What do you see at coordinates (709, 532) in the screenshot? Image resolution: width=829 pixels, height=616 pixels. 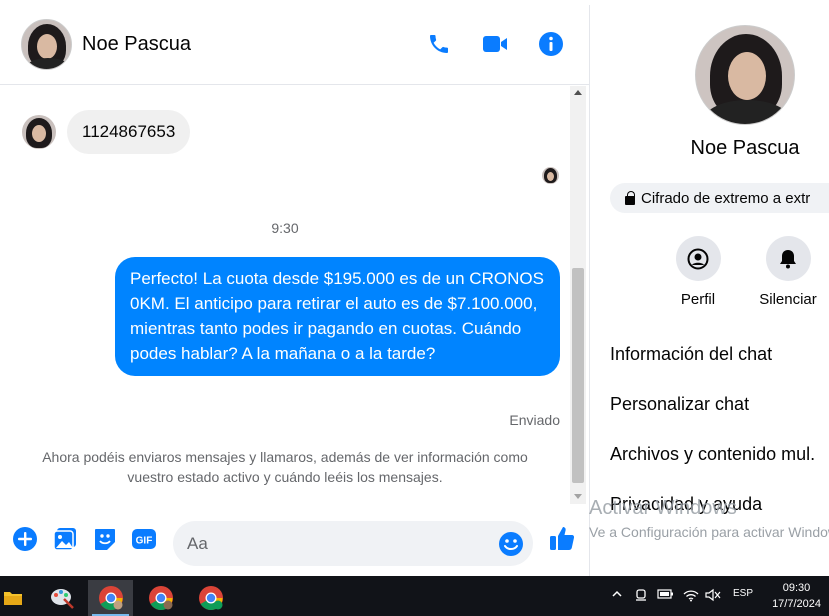 I see `activation-watermark-subtitle: Ve a Configuración para activar Windows.` at bounding box center [709, 532].